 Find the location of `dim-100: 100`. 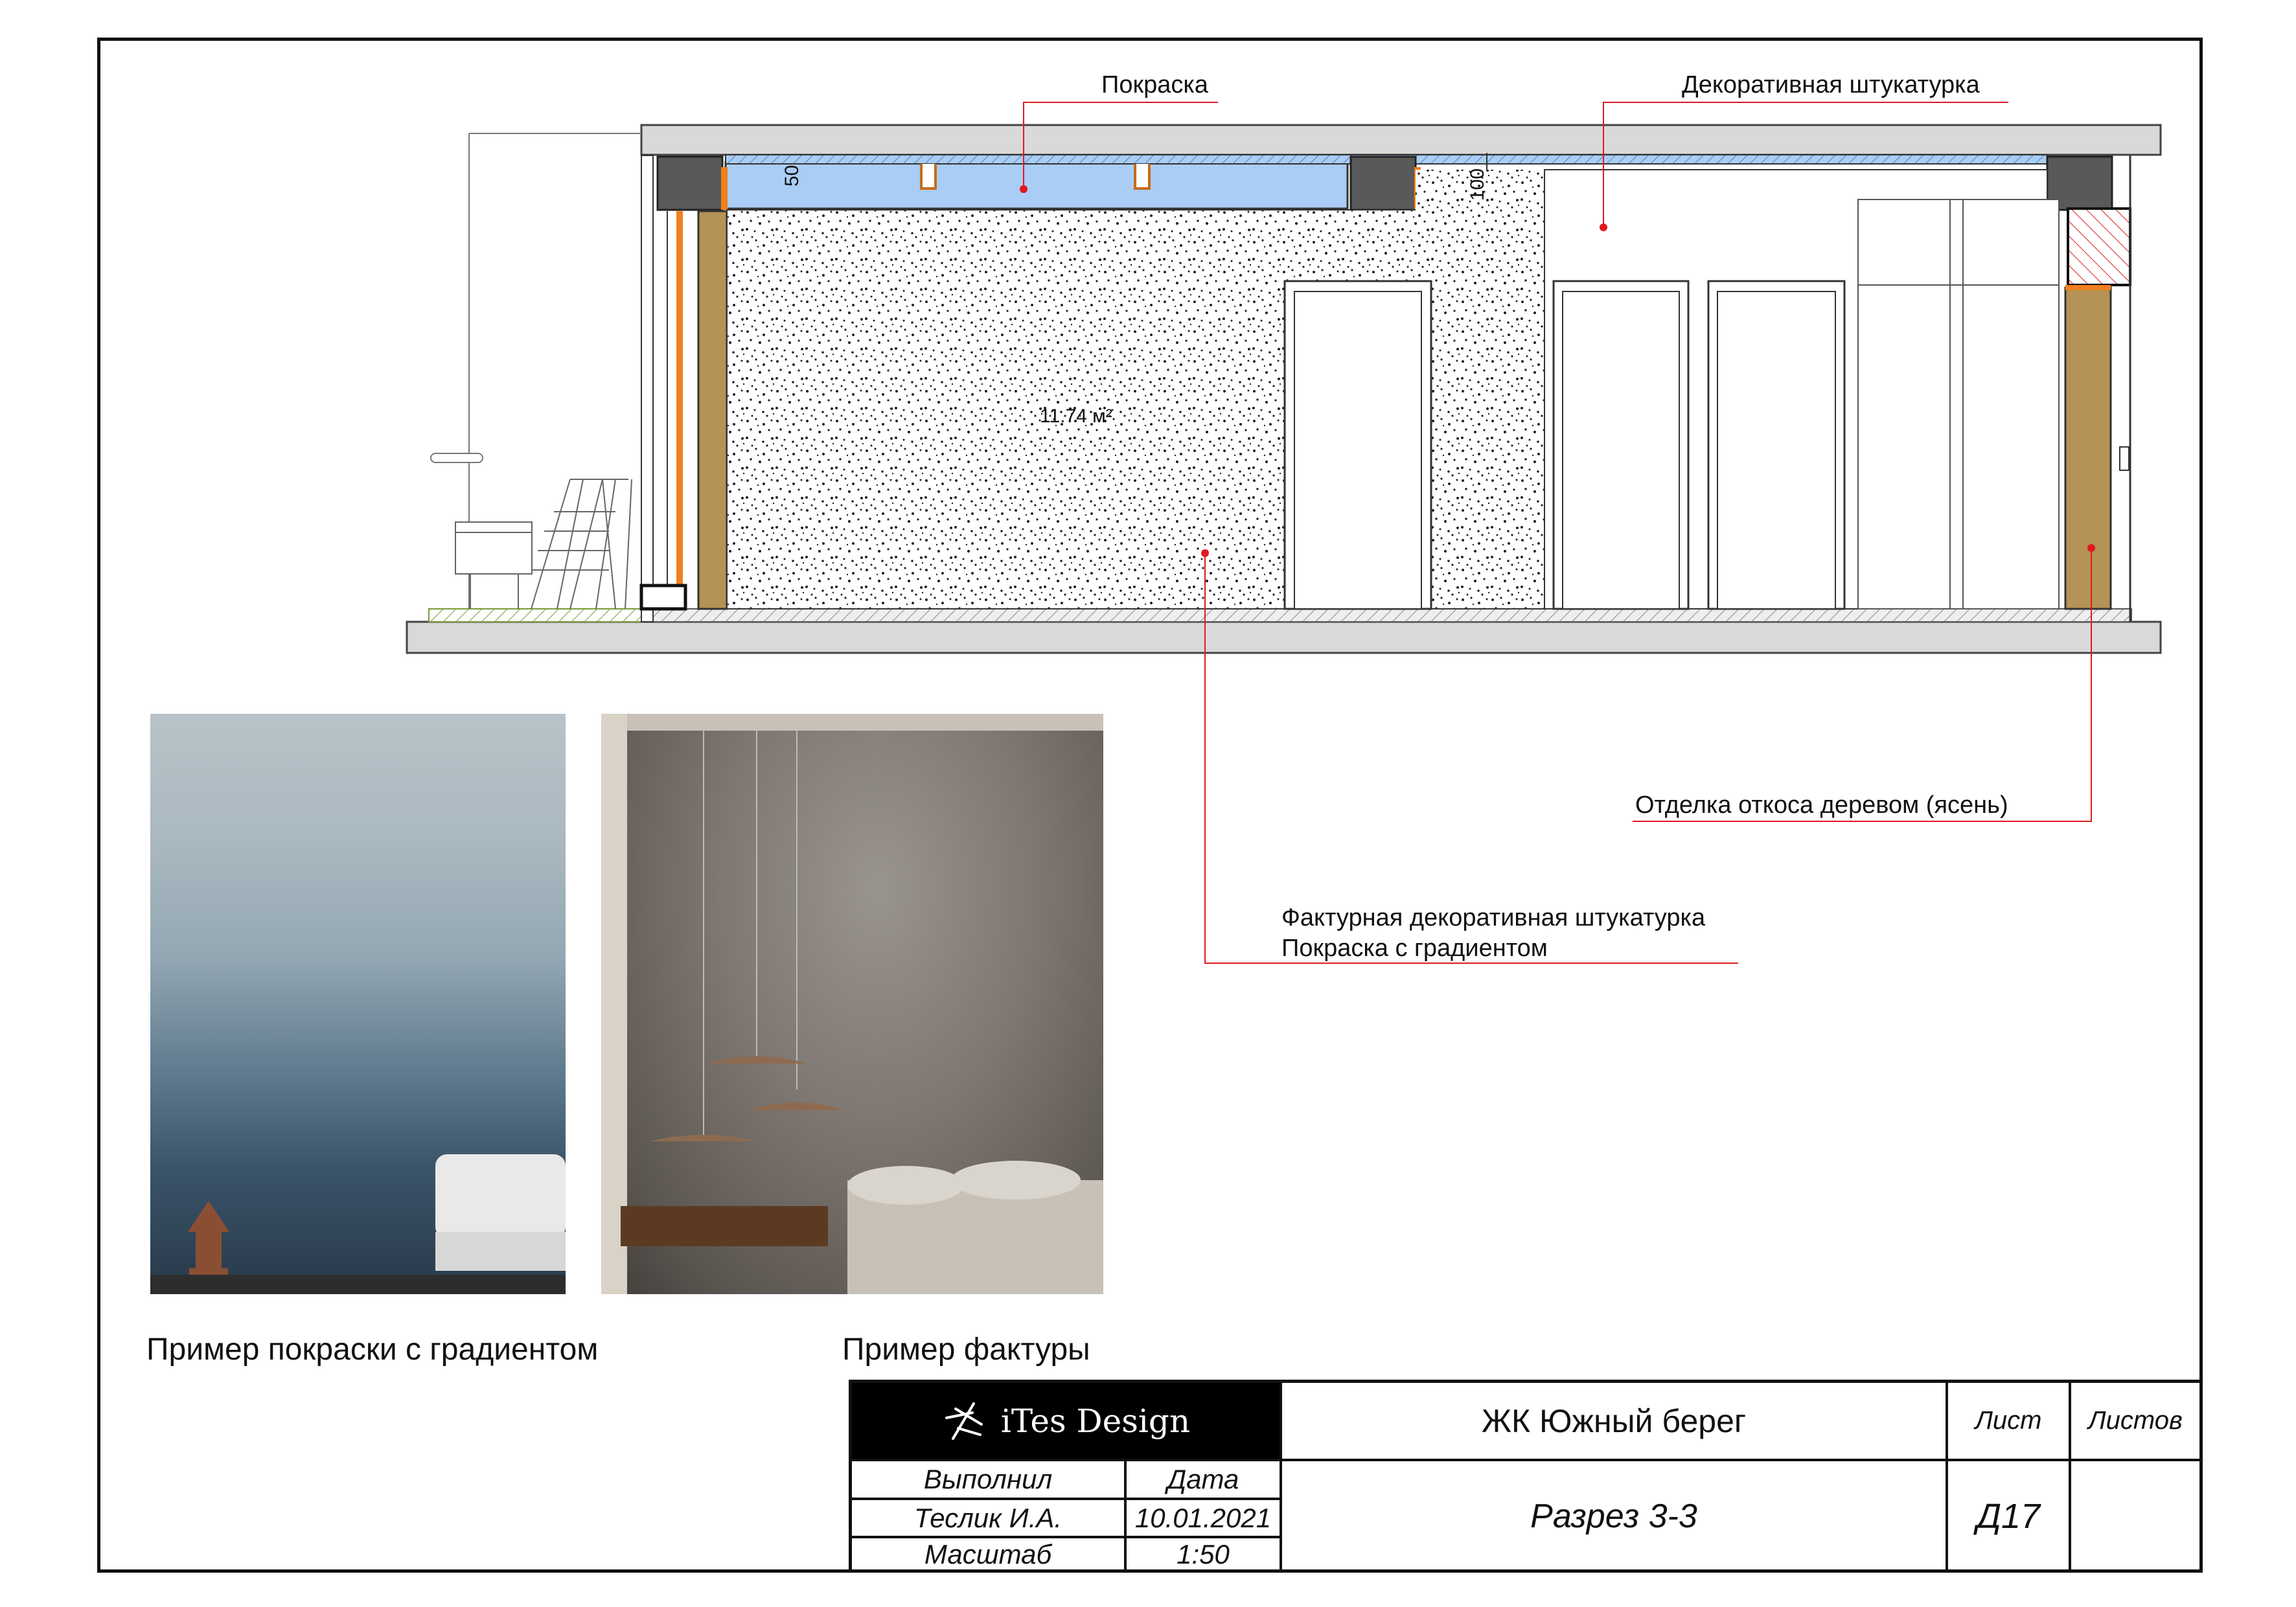

dim-100: 100 is located at coordinates (1477, 184).